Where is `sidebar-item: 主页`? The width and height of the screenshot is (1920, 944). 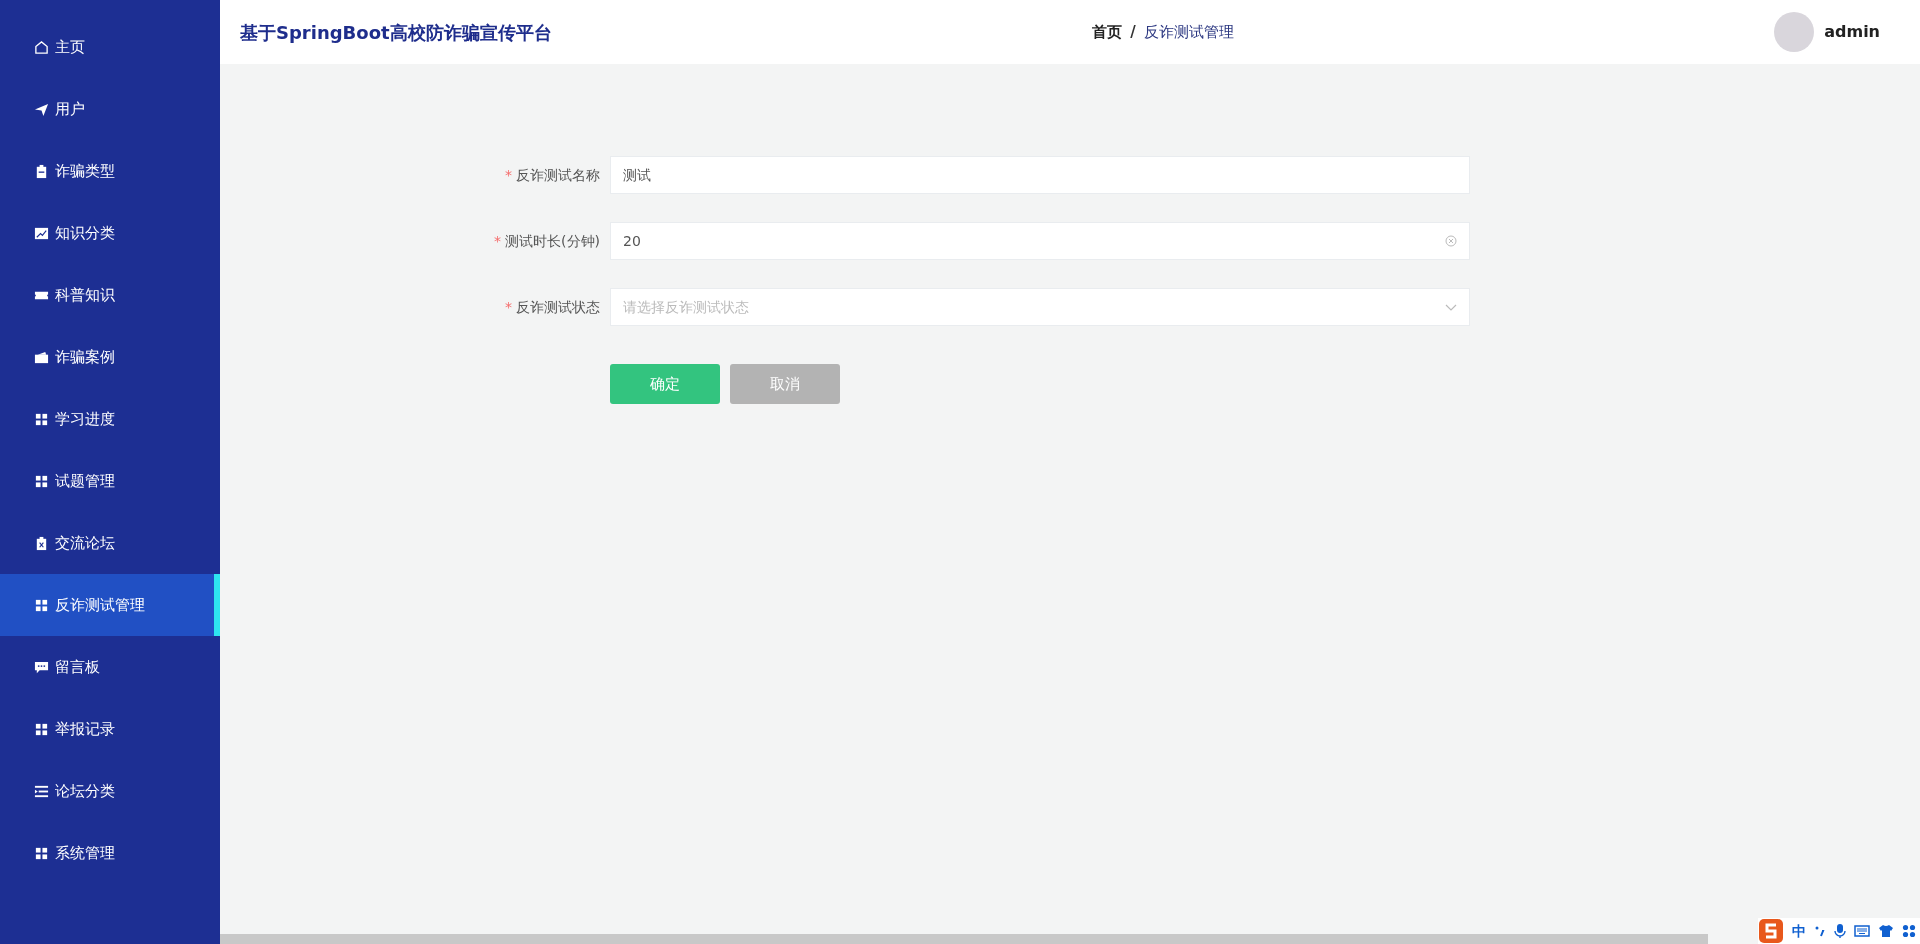 sidebar-item: 主页 is located at coordinates (110, 47).